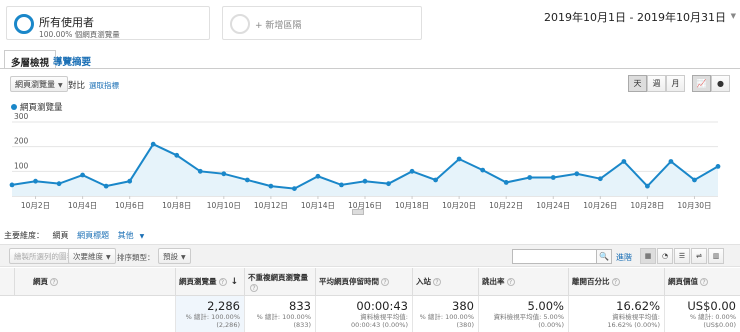 The width and height of the screenshot is (740, 332). I want to click on pie-view-icon: ◔, so click(665, 256).